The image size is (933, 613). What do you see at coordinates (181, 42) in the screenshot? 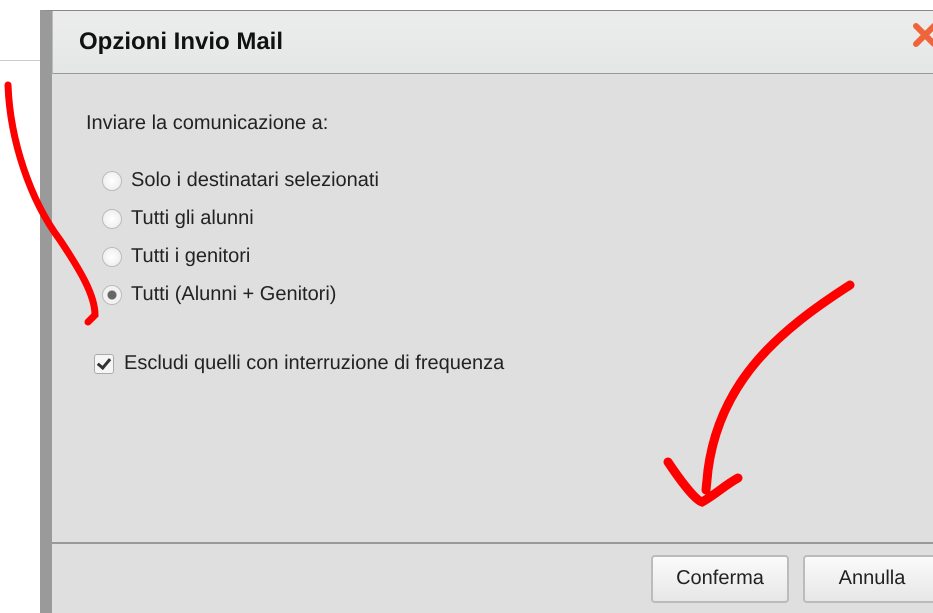
I see `dialog-title: Opzioni Invio Mail` at bounding box center [181, 42].